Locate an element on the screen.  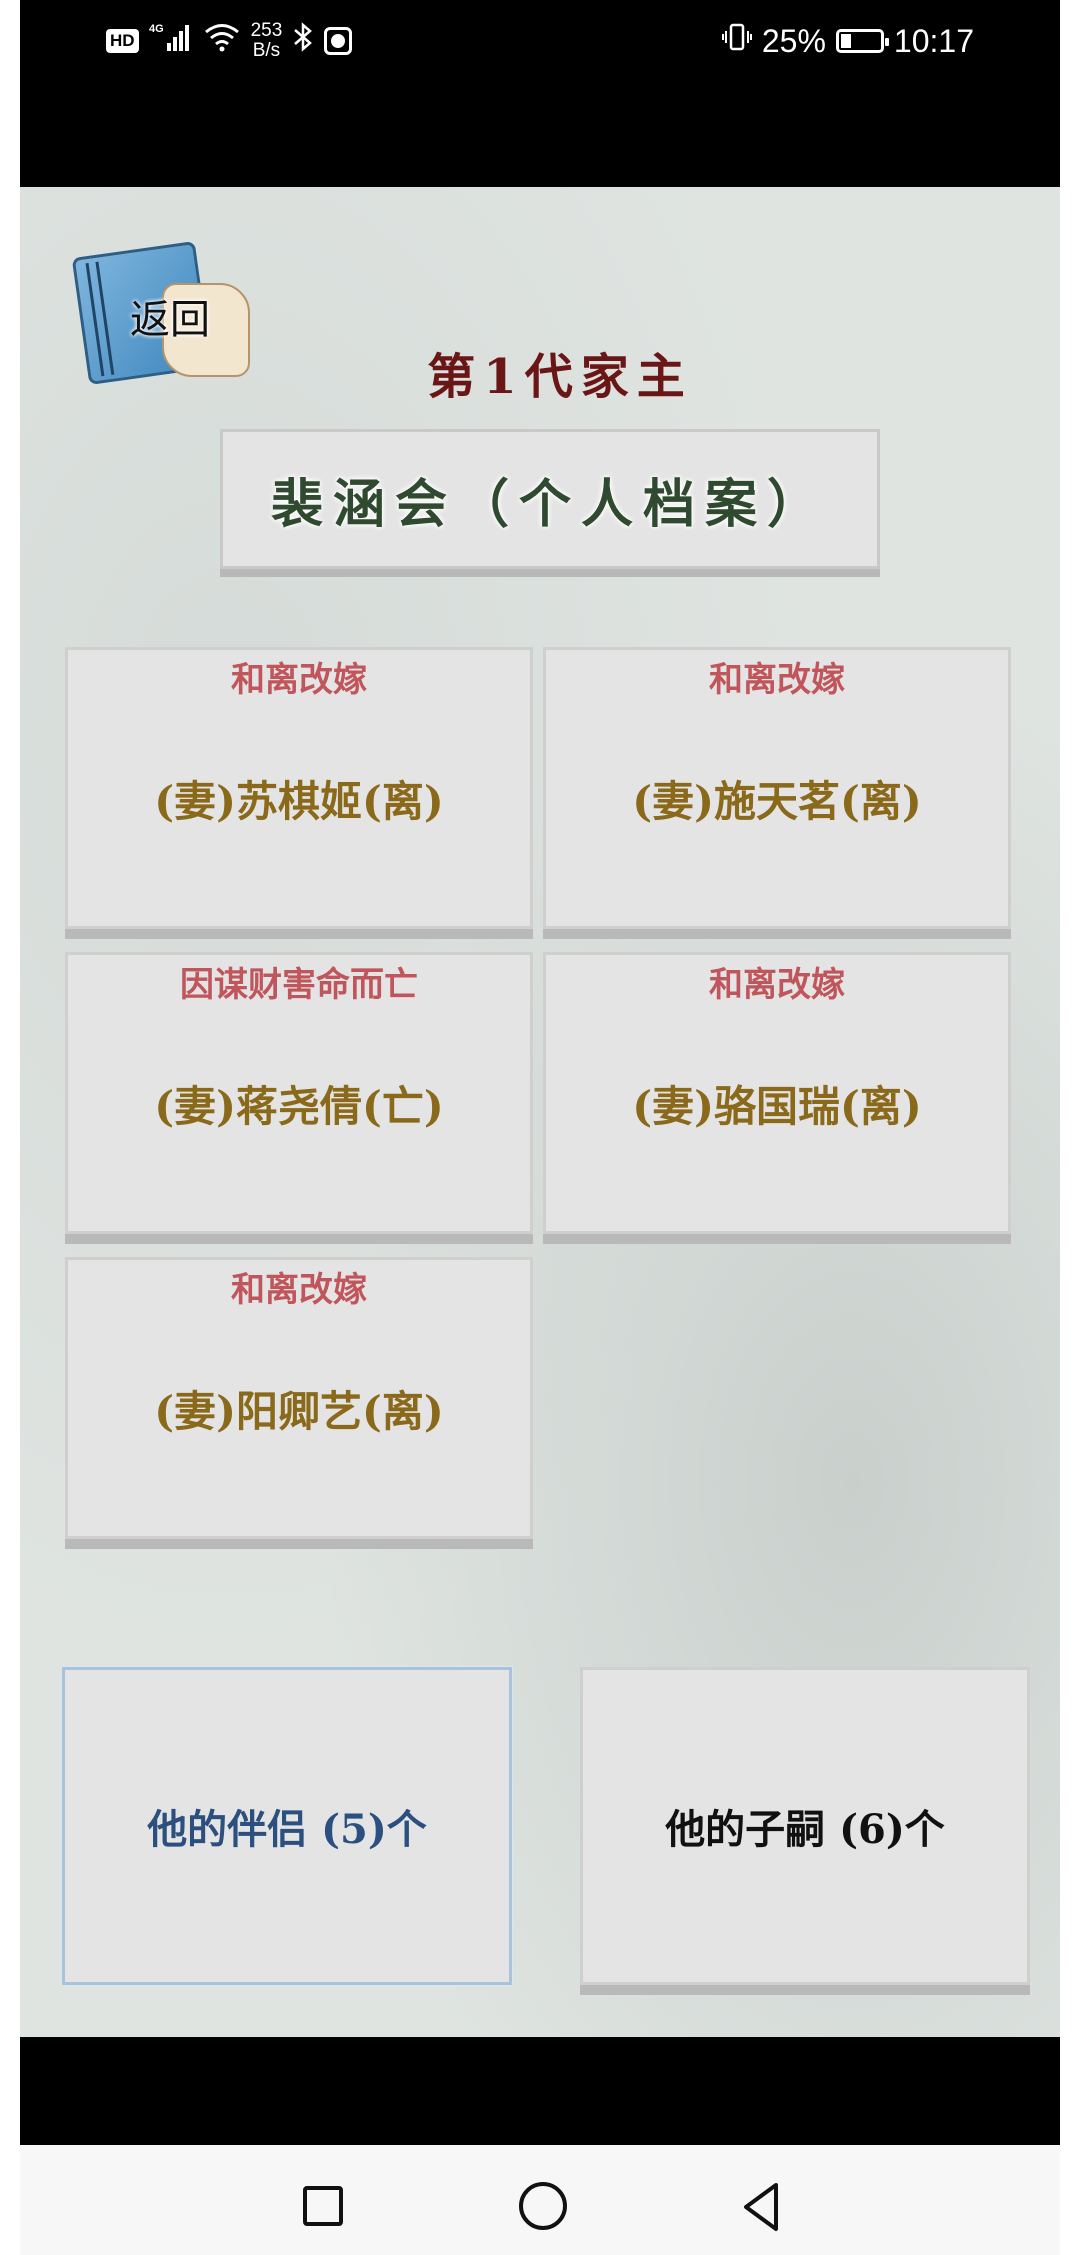
partners-tab: 他的伴侣 (5)个 is located at coordinates (287, 1826).